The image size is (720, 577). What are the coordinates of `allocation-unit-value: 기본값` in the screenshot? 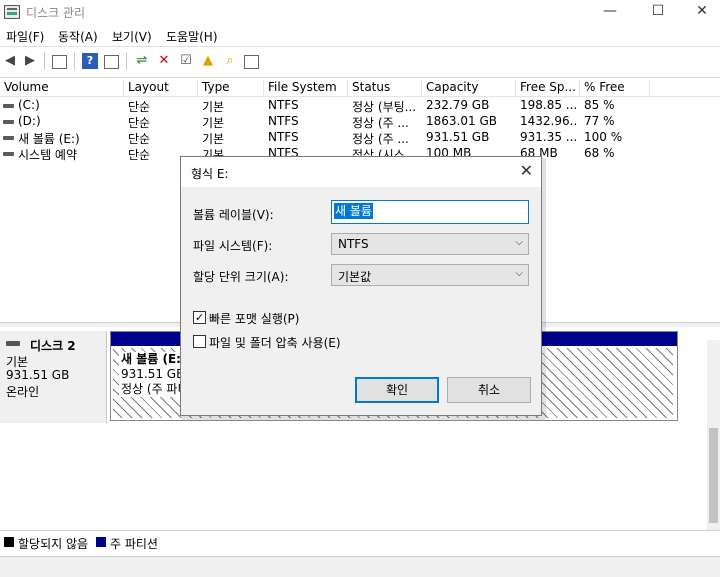 It's located at (355, 277).